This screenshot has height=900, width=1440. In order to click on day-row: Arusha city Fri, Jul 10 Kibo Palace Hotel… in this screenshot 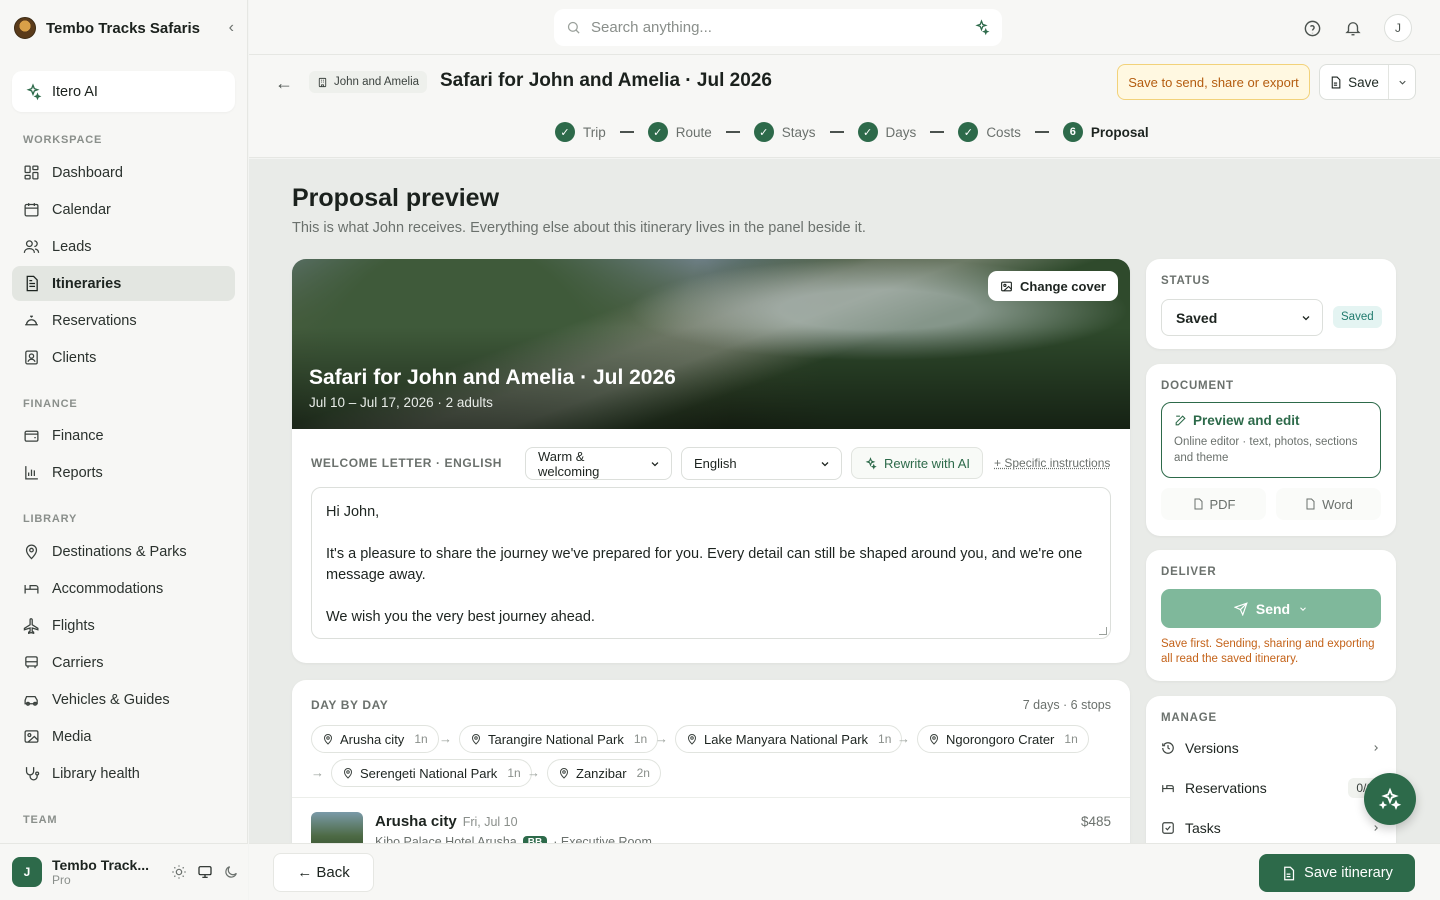, I will do `click(711, 820)`.